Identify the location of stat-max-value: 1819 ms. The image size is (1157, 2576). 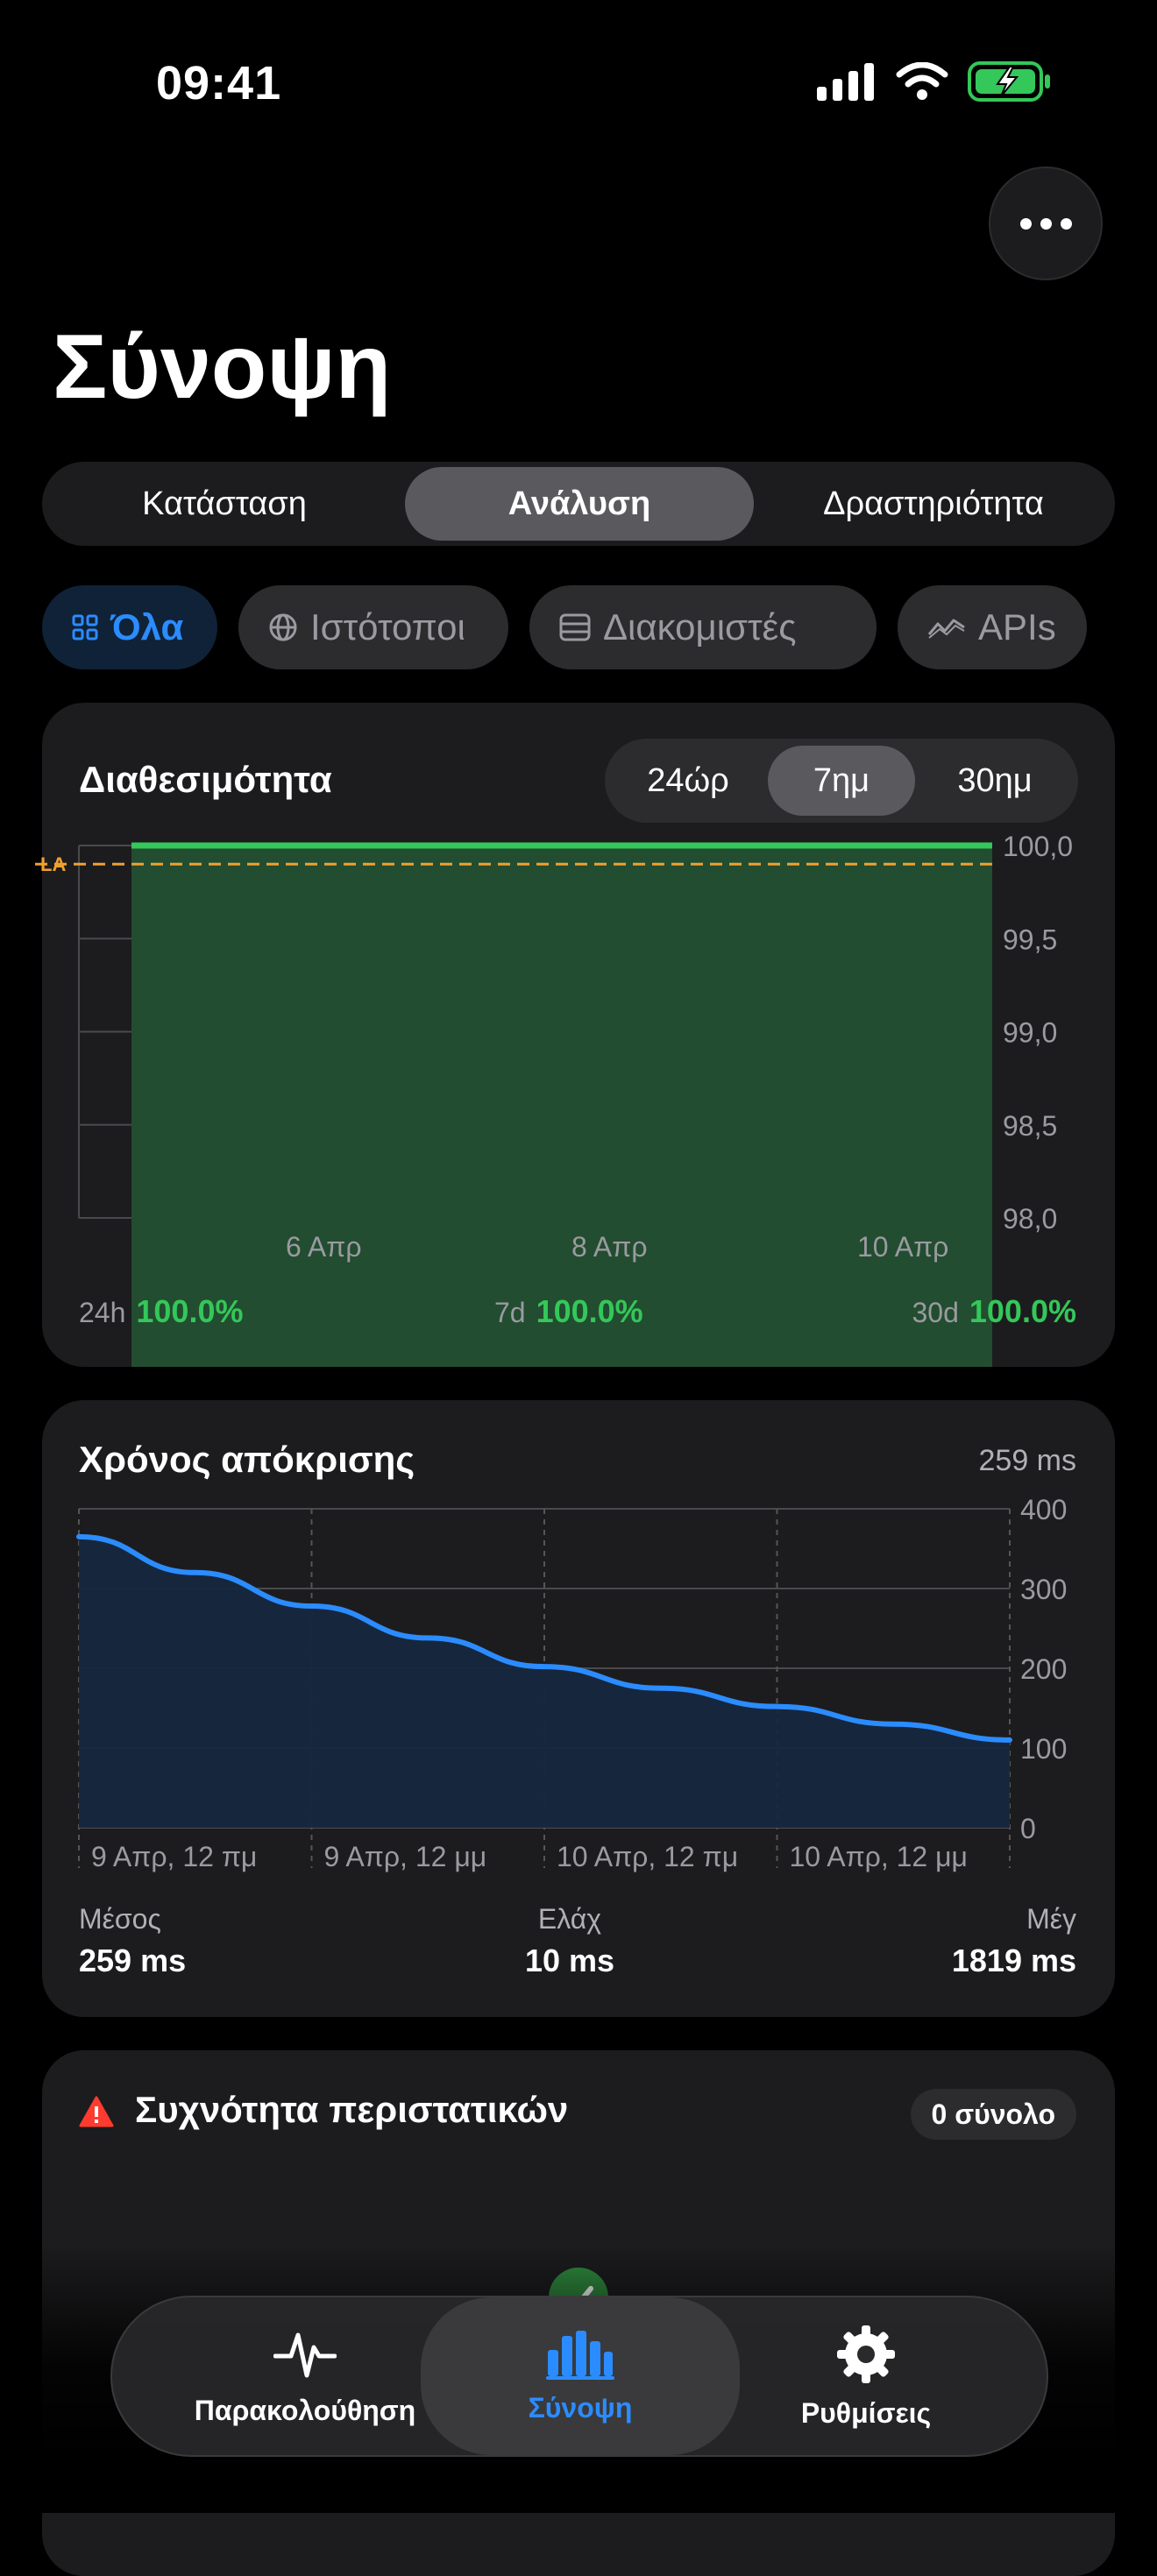
(1013, 1960).